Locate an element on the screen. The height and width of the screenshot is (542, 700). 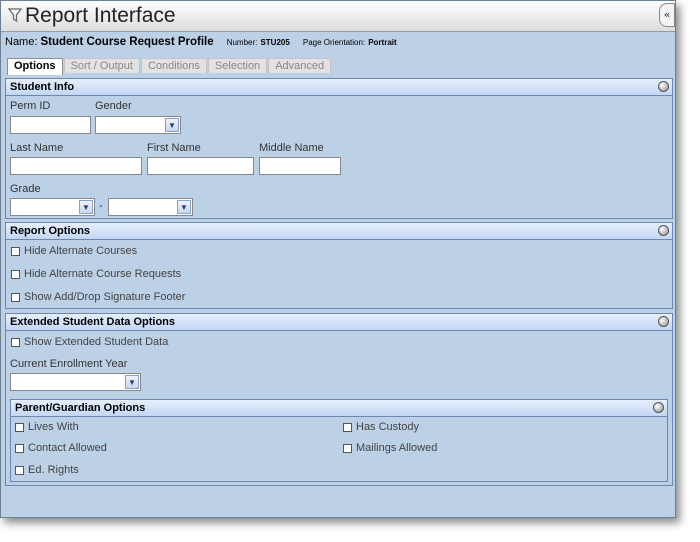
hide-alternate-courses-checkbox is located at coordinates (15, 251).